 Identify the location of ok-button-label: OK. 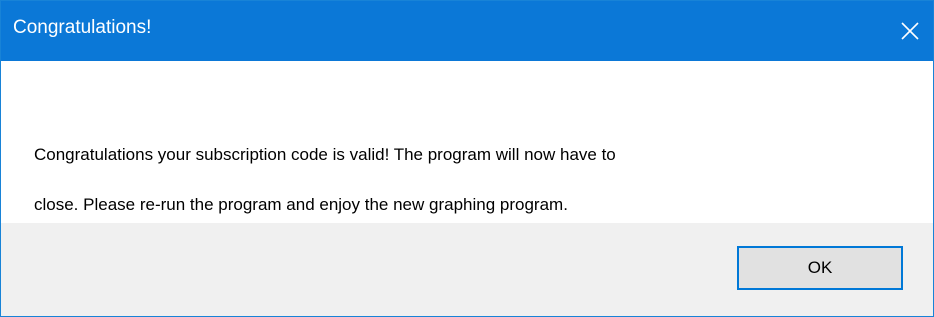
(820, 267).